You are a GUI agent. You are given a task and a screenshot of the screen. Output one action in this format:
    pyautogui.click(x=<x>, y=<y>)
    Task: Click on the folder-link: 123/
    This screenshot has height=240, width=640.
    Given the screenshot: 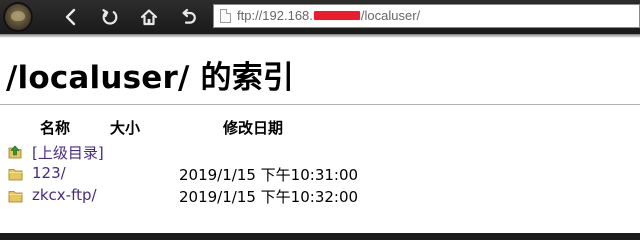 What is the action you would take?
    pyautogui.click(x=49, y=173)
    